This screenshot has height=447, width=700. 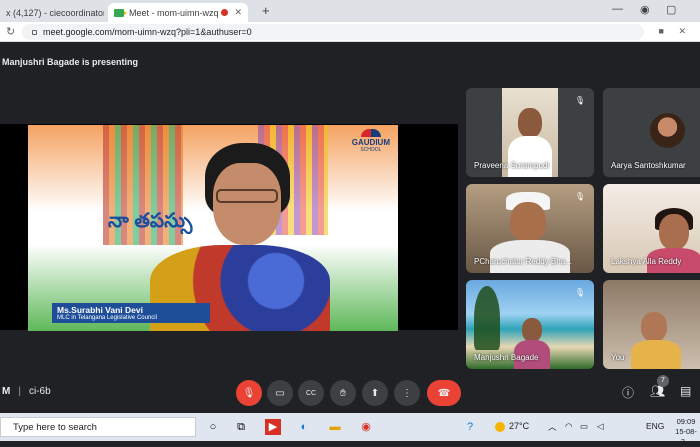 I want to click on participant-tile: Aarya Santoshkumar, so click(x=651, y=132).